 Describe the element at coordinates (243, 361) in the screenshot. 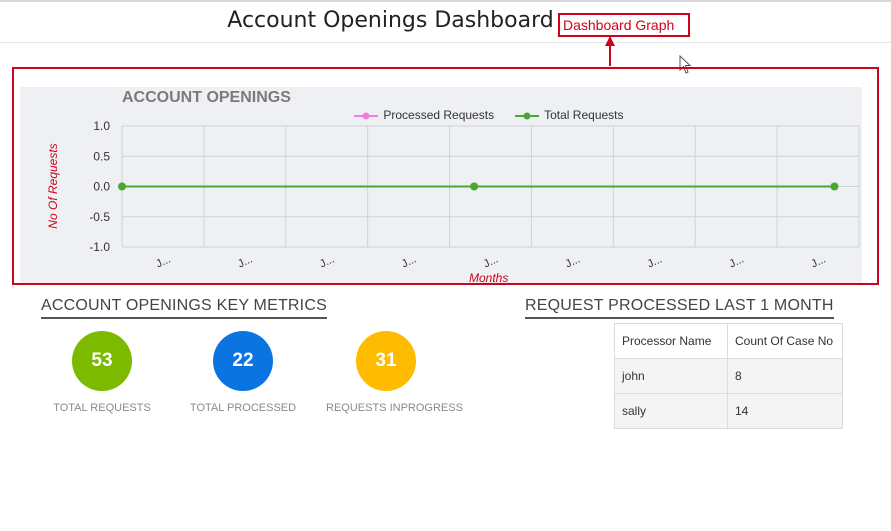

I see `metric-value: 22` at that location.